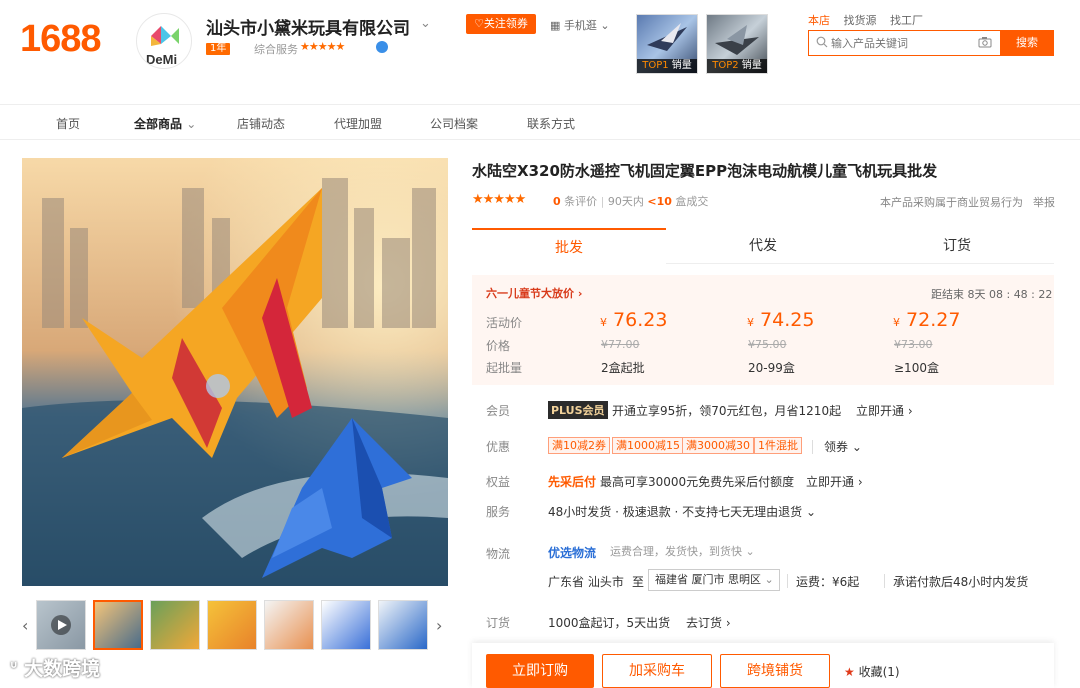 The width and height of the screenshot is (1080, 688). I want to click on nav-company-profile: 公司档案, so click(454, 123).